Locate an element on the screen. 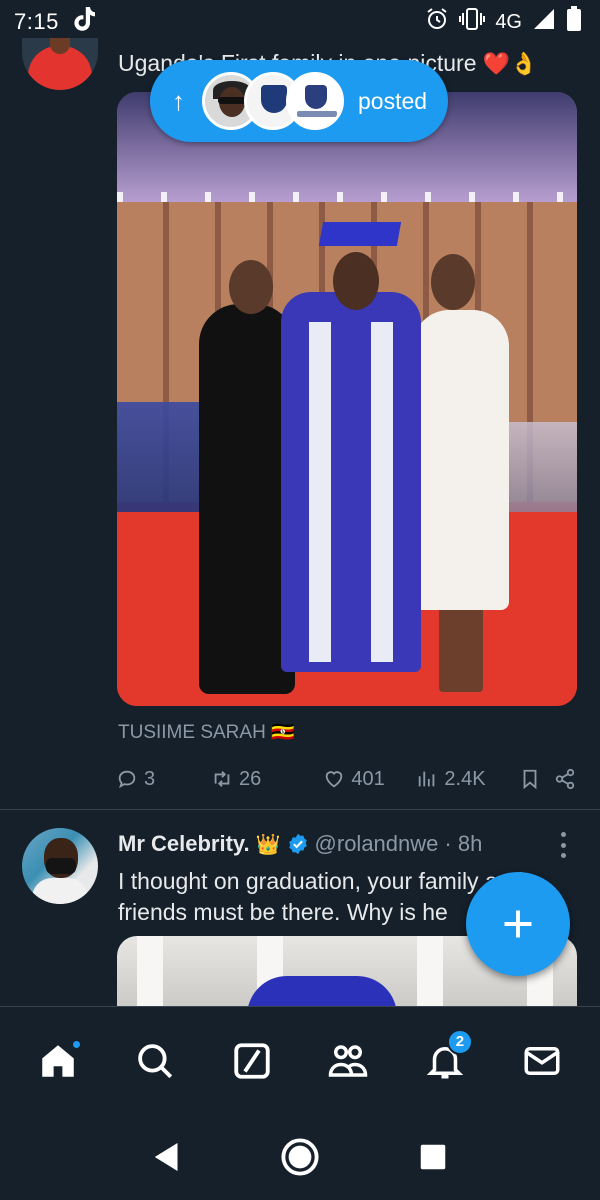 Image resolution: width=600 pixels, height=1200 pixels. tweet1-avatar is located at coordinates (60, 64).